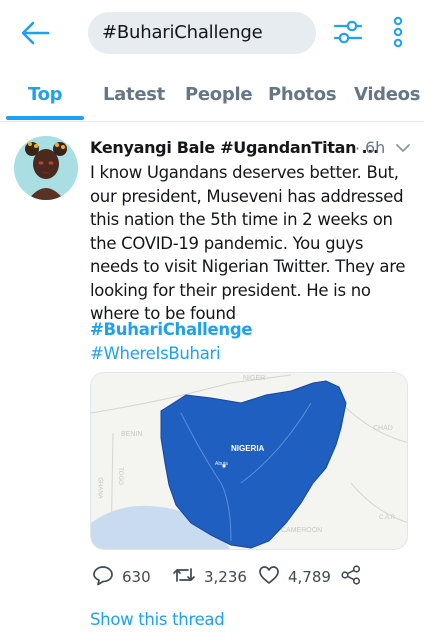  What do you see at coordinates (132, 434) in the screenshot?
I see `map-label-neighbor: BENIN` at bounding box center [132, 434].